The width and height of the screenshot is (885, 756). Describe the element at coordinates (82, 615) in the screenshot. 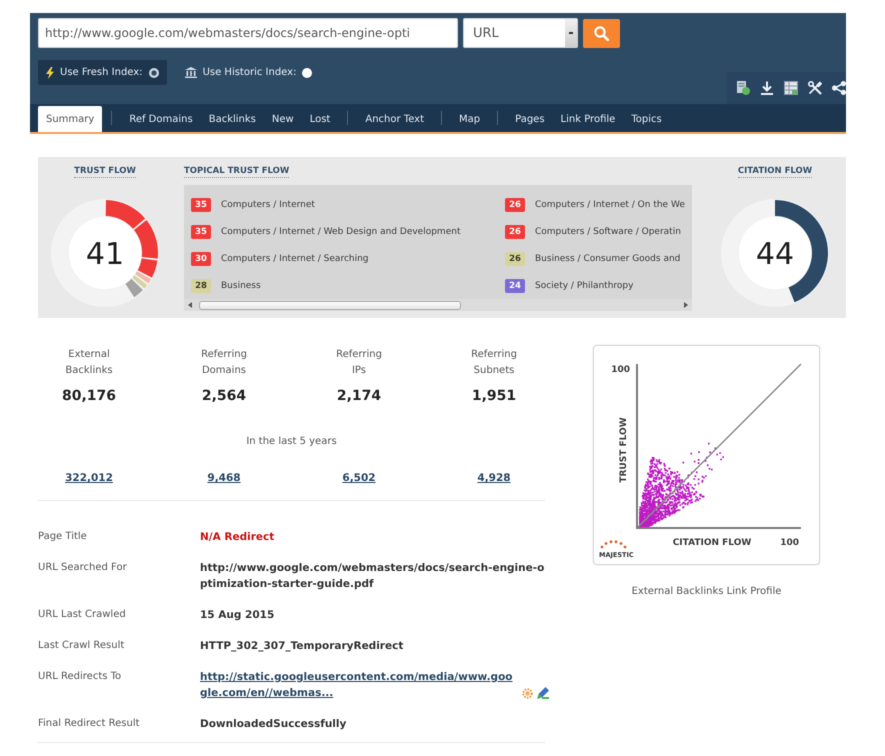

I see `detail-label: URL Last Crawled` at that location.